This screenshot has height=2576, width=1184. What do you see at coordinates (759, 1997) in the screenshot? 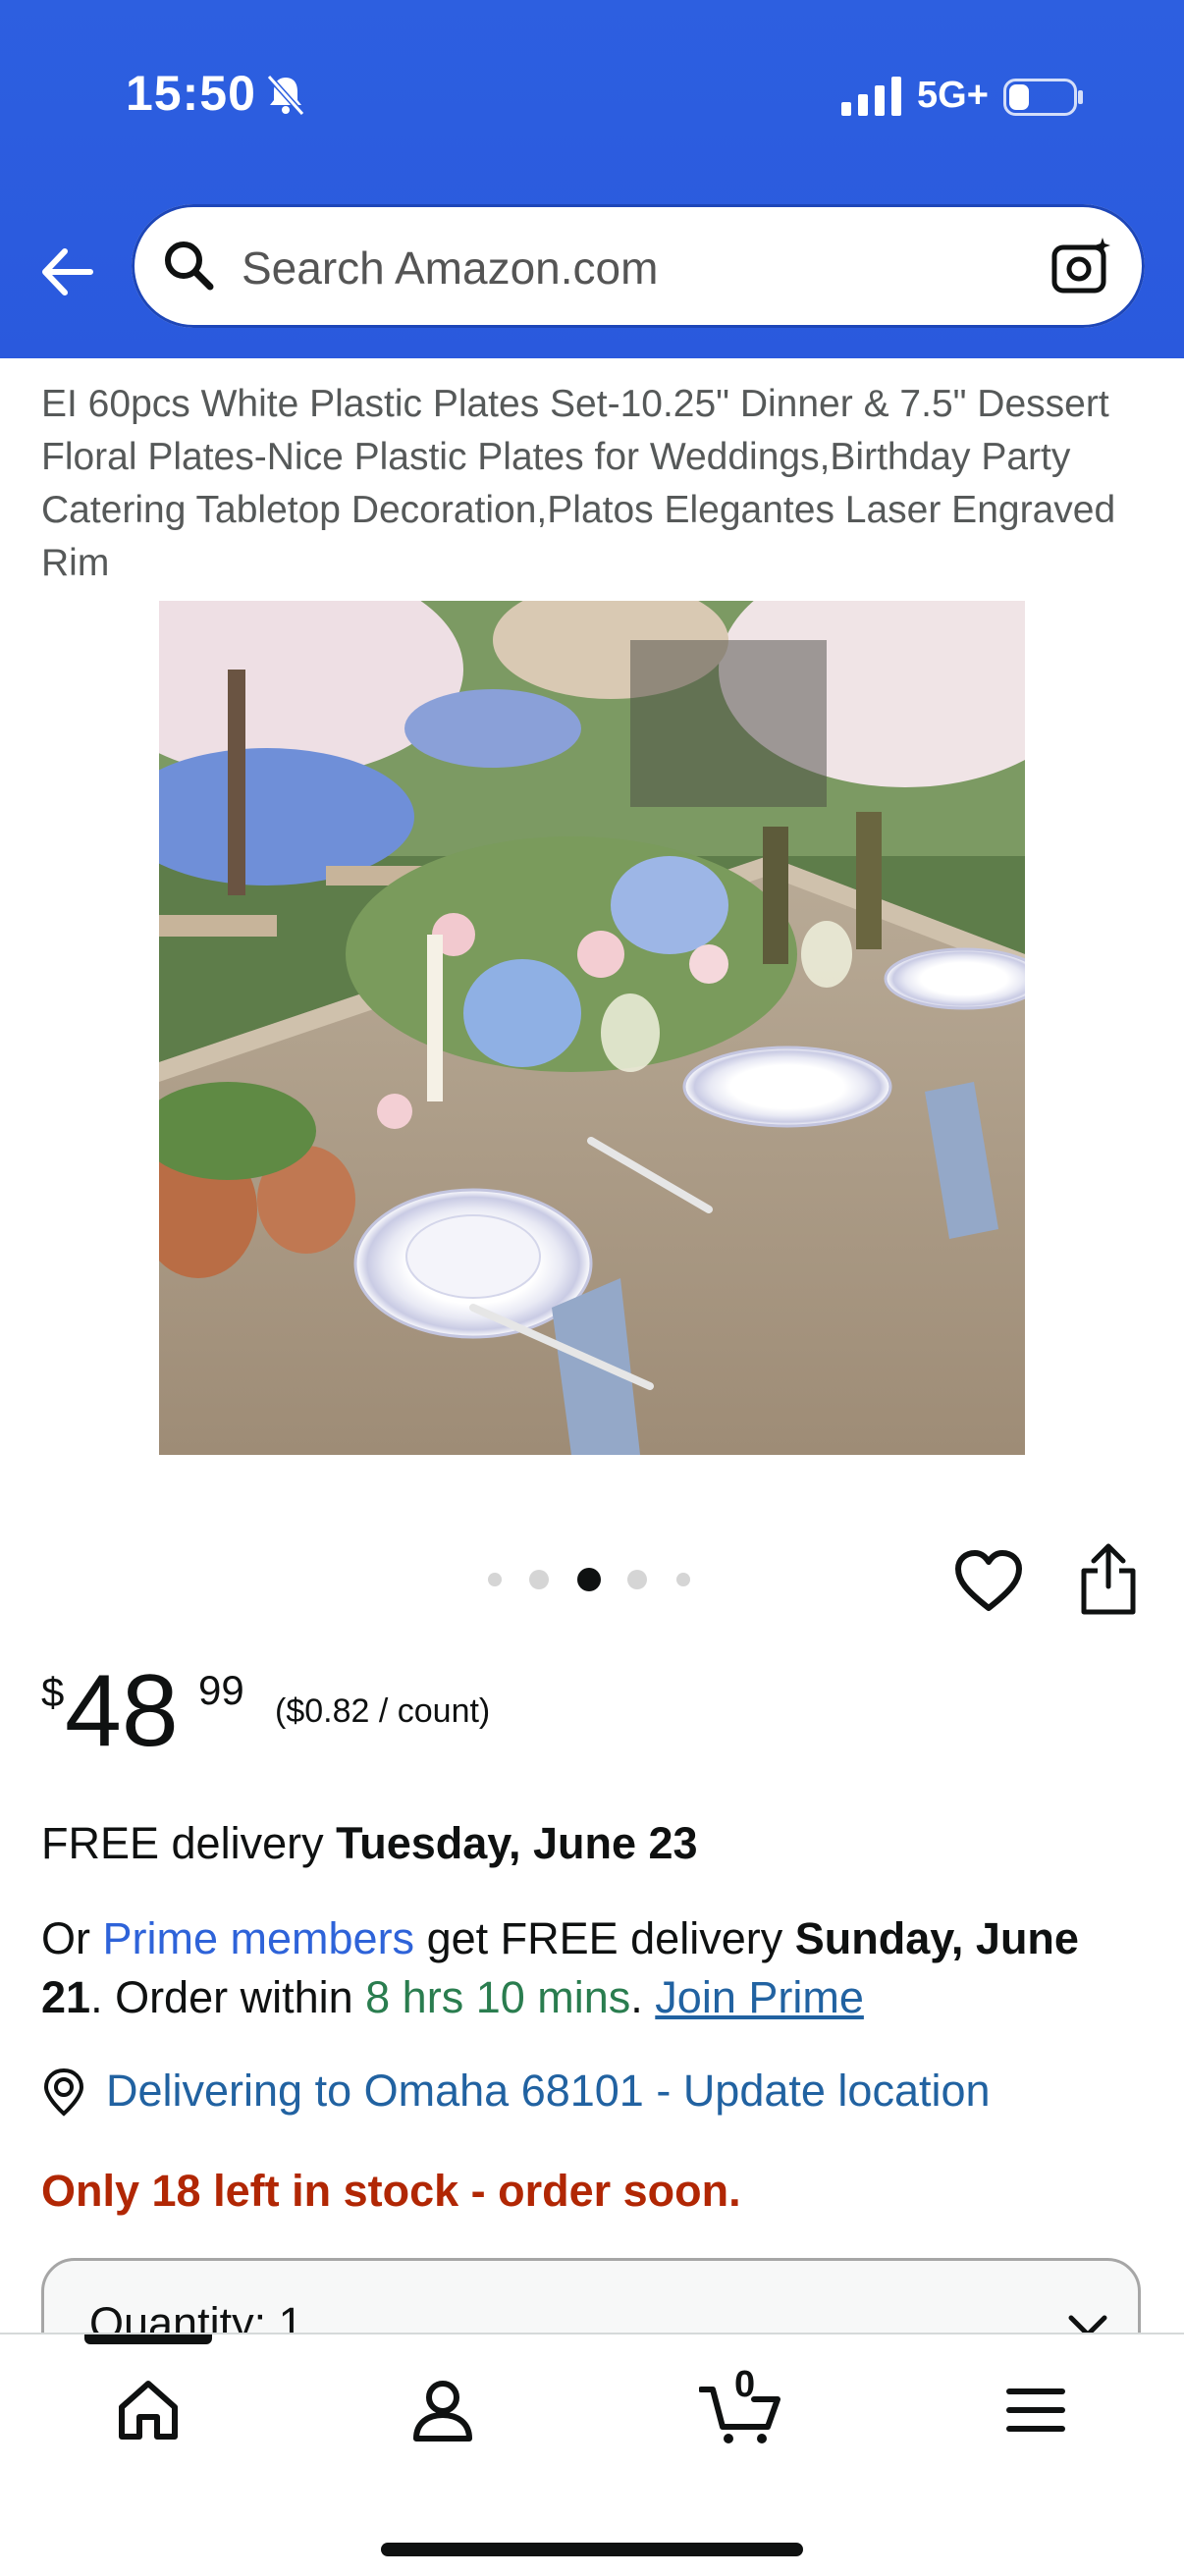
I see `join-prime-link: Join Prime` at bounding box center [759, 1997].